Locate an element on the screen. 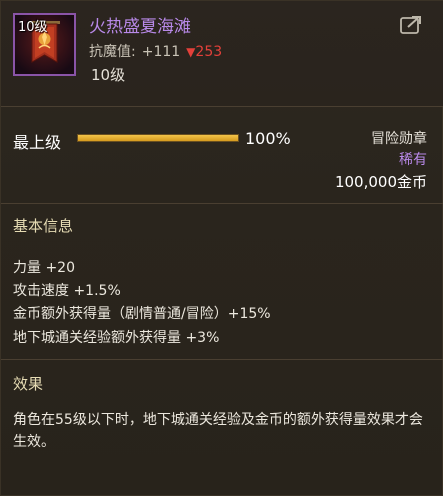 The width and height of the screenshot is (443, 496). stat-down-value: 253 is located at coordinates (209, 52).